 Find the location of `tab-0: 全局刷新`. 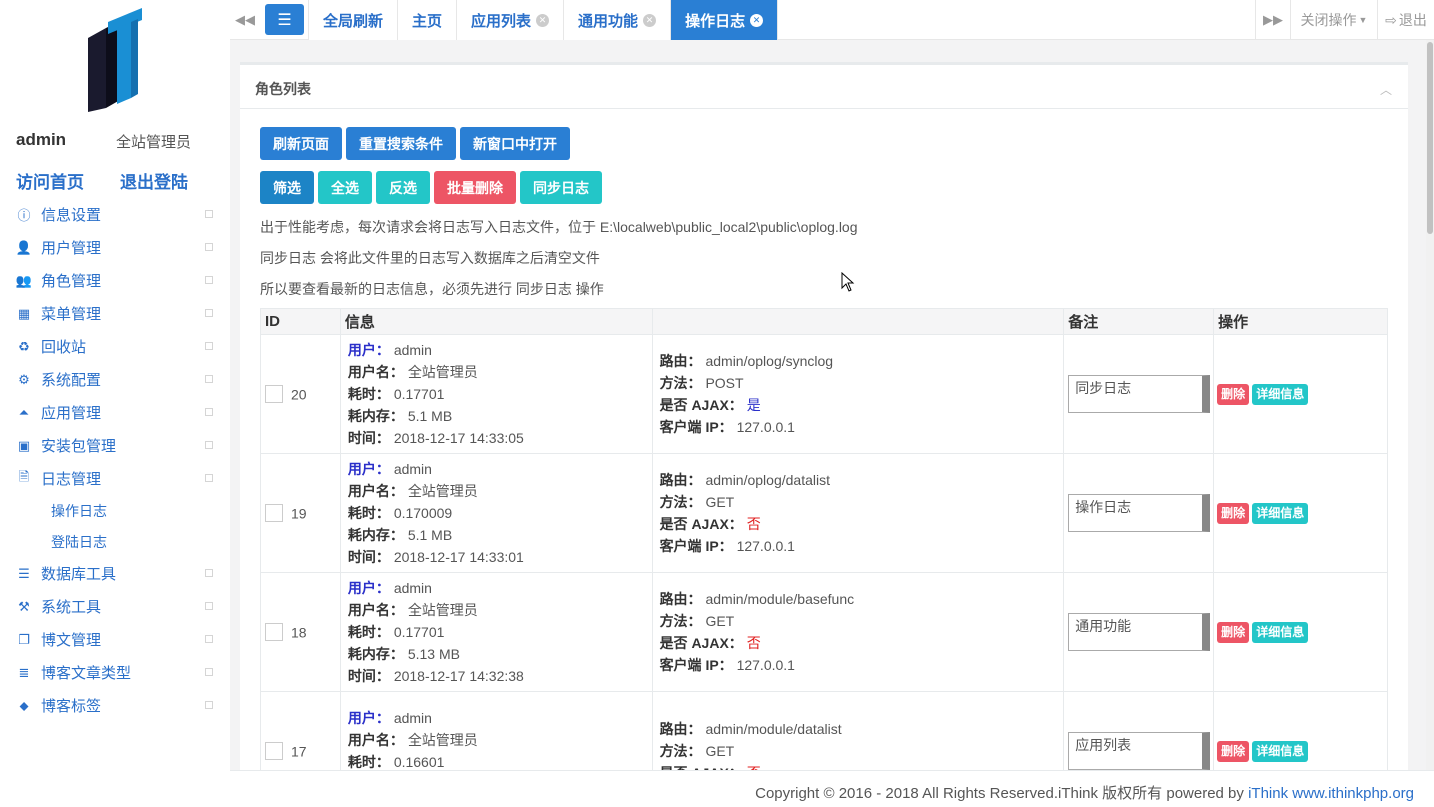

tab-0: 全局刷新 is located at coordinates (353, 20).